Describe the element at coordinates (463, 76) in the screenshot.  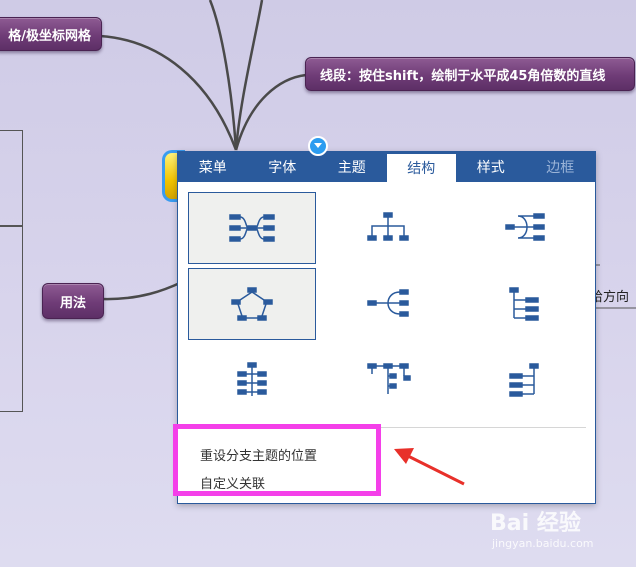
I see `topic-label: 线段：按住shift，绘制于水平成45角倍数的直线` at that location.